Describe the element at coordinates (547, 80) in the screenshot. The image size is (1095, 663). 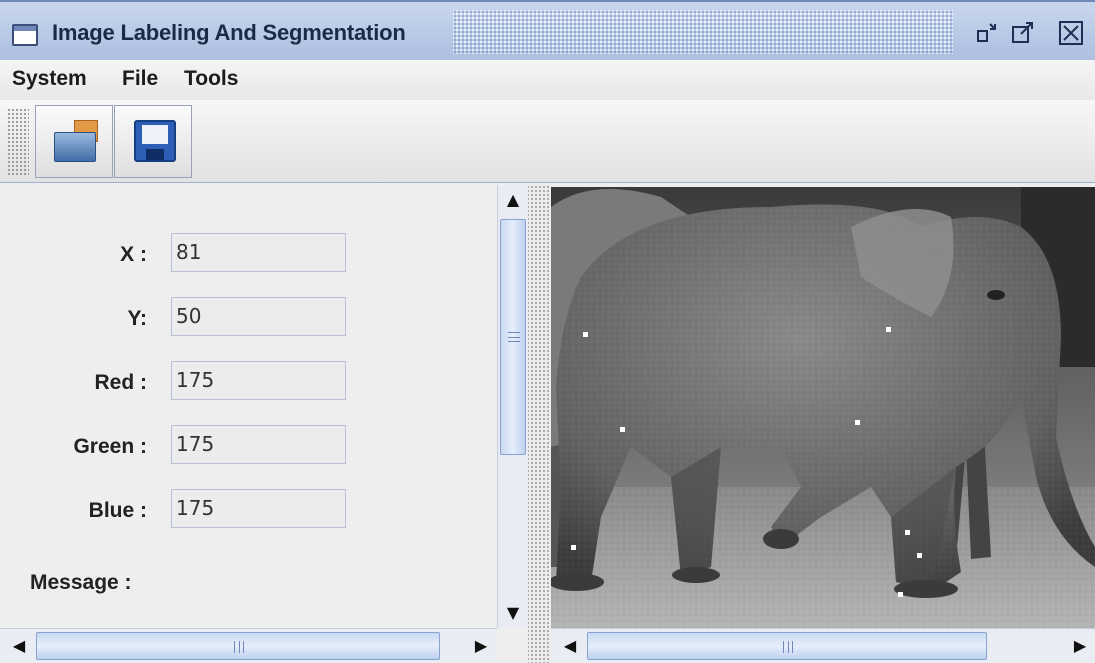
I see `menu-bar: System File Tools` at that location.